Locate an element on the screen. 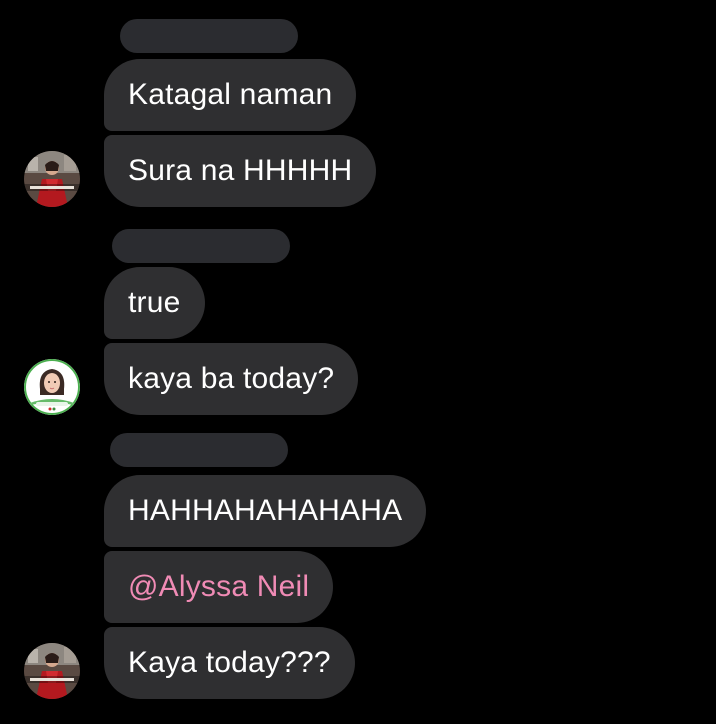  message-bubble: kaya ba today? is located at coordinates (231, 379).